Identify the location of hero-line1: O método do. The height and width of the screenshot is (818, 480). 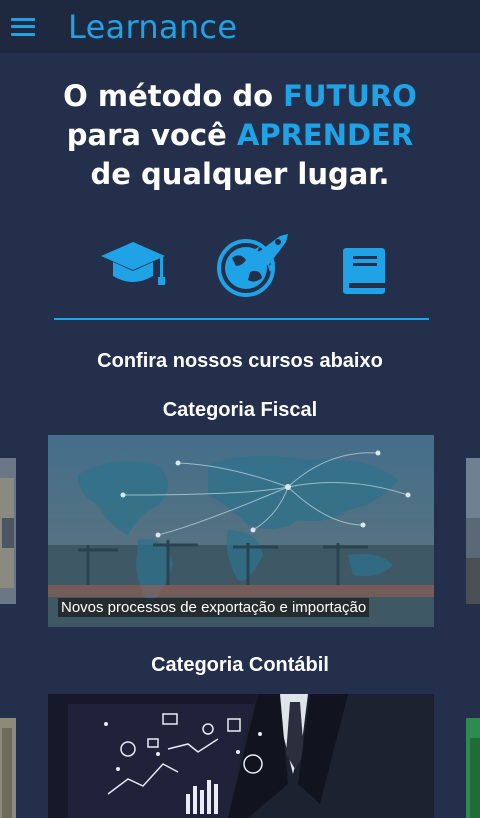
(173, 96).